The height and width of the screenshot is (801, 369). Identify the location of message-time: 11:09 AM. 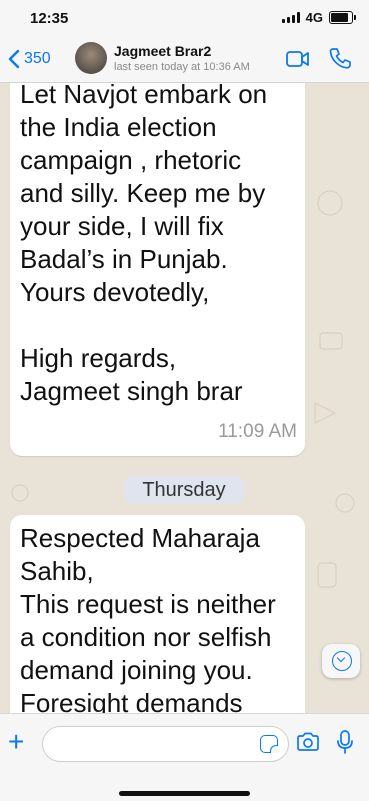
(257, 431).